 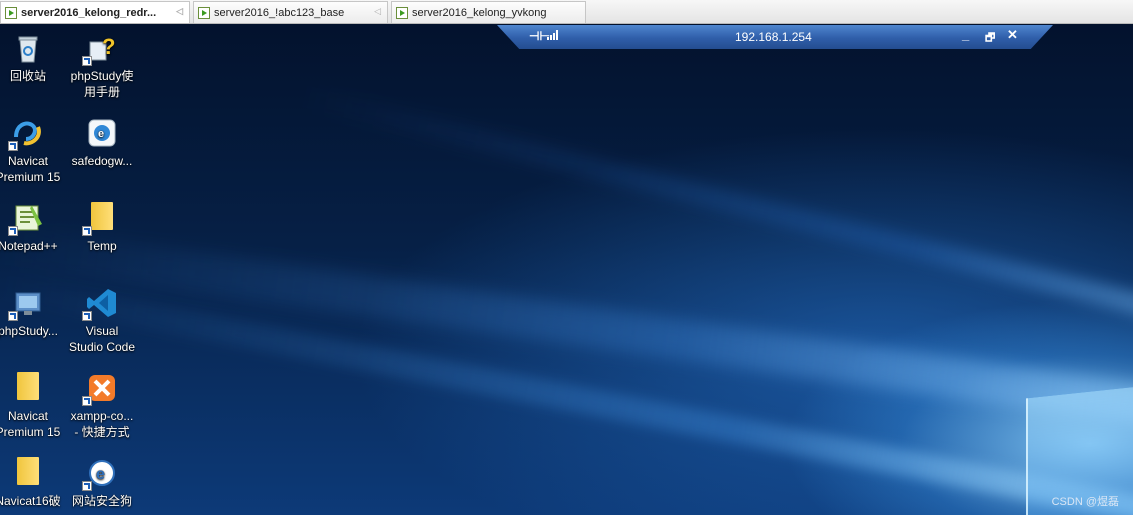 I want to click on navicat-folder-icon: Navicat Premium 15, so click(x=31, y=406).